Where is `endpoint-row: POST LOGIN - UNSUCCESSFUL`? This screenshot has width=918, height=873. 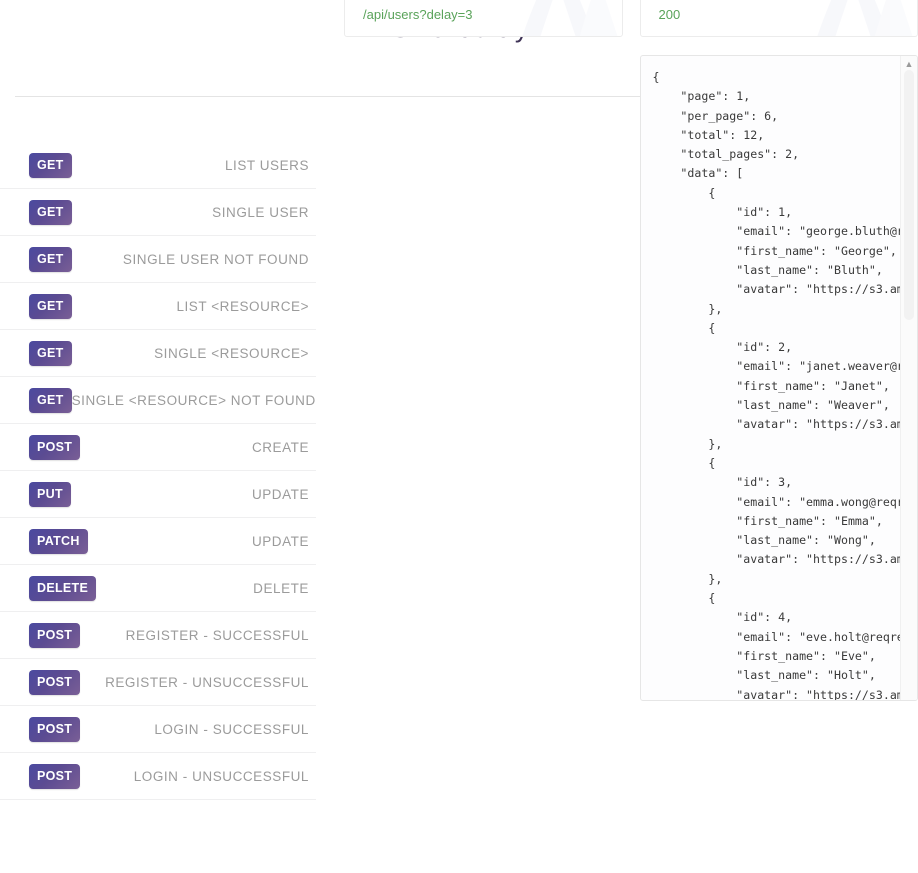 endpoint-row: POST LOGIN - UNSUCCESSFUL is located at coordinates (158, 776).